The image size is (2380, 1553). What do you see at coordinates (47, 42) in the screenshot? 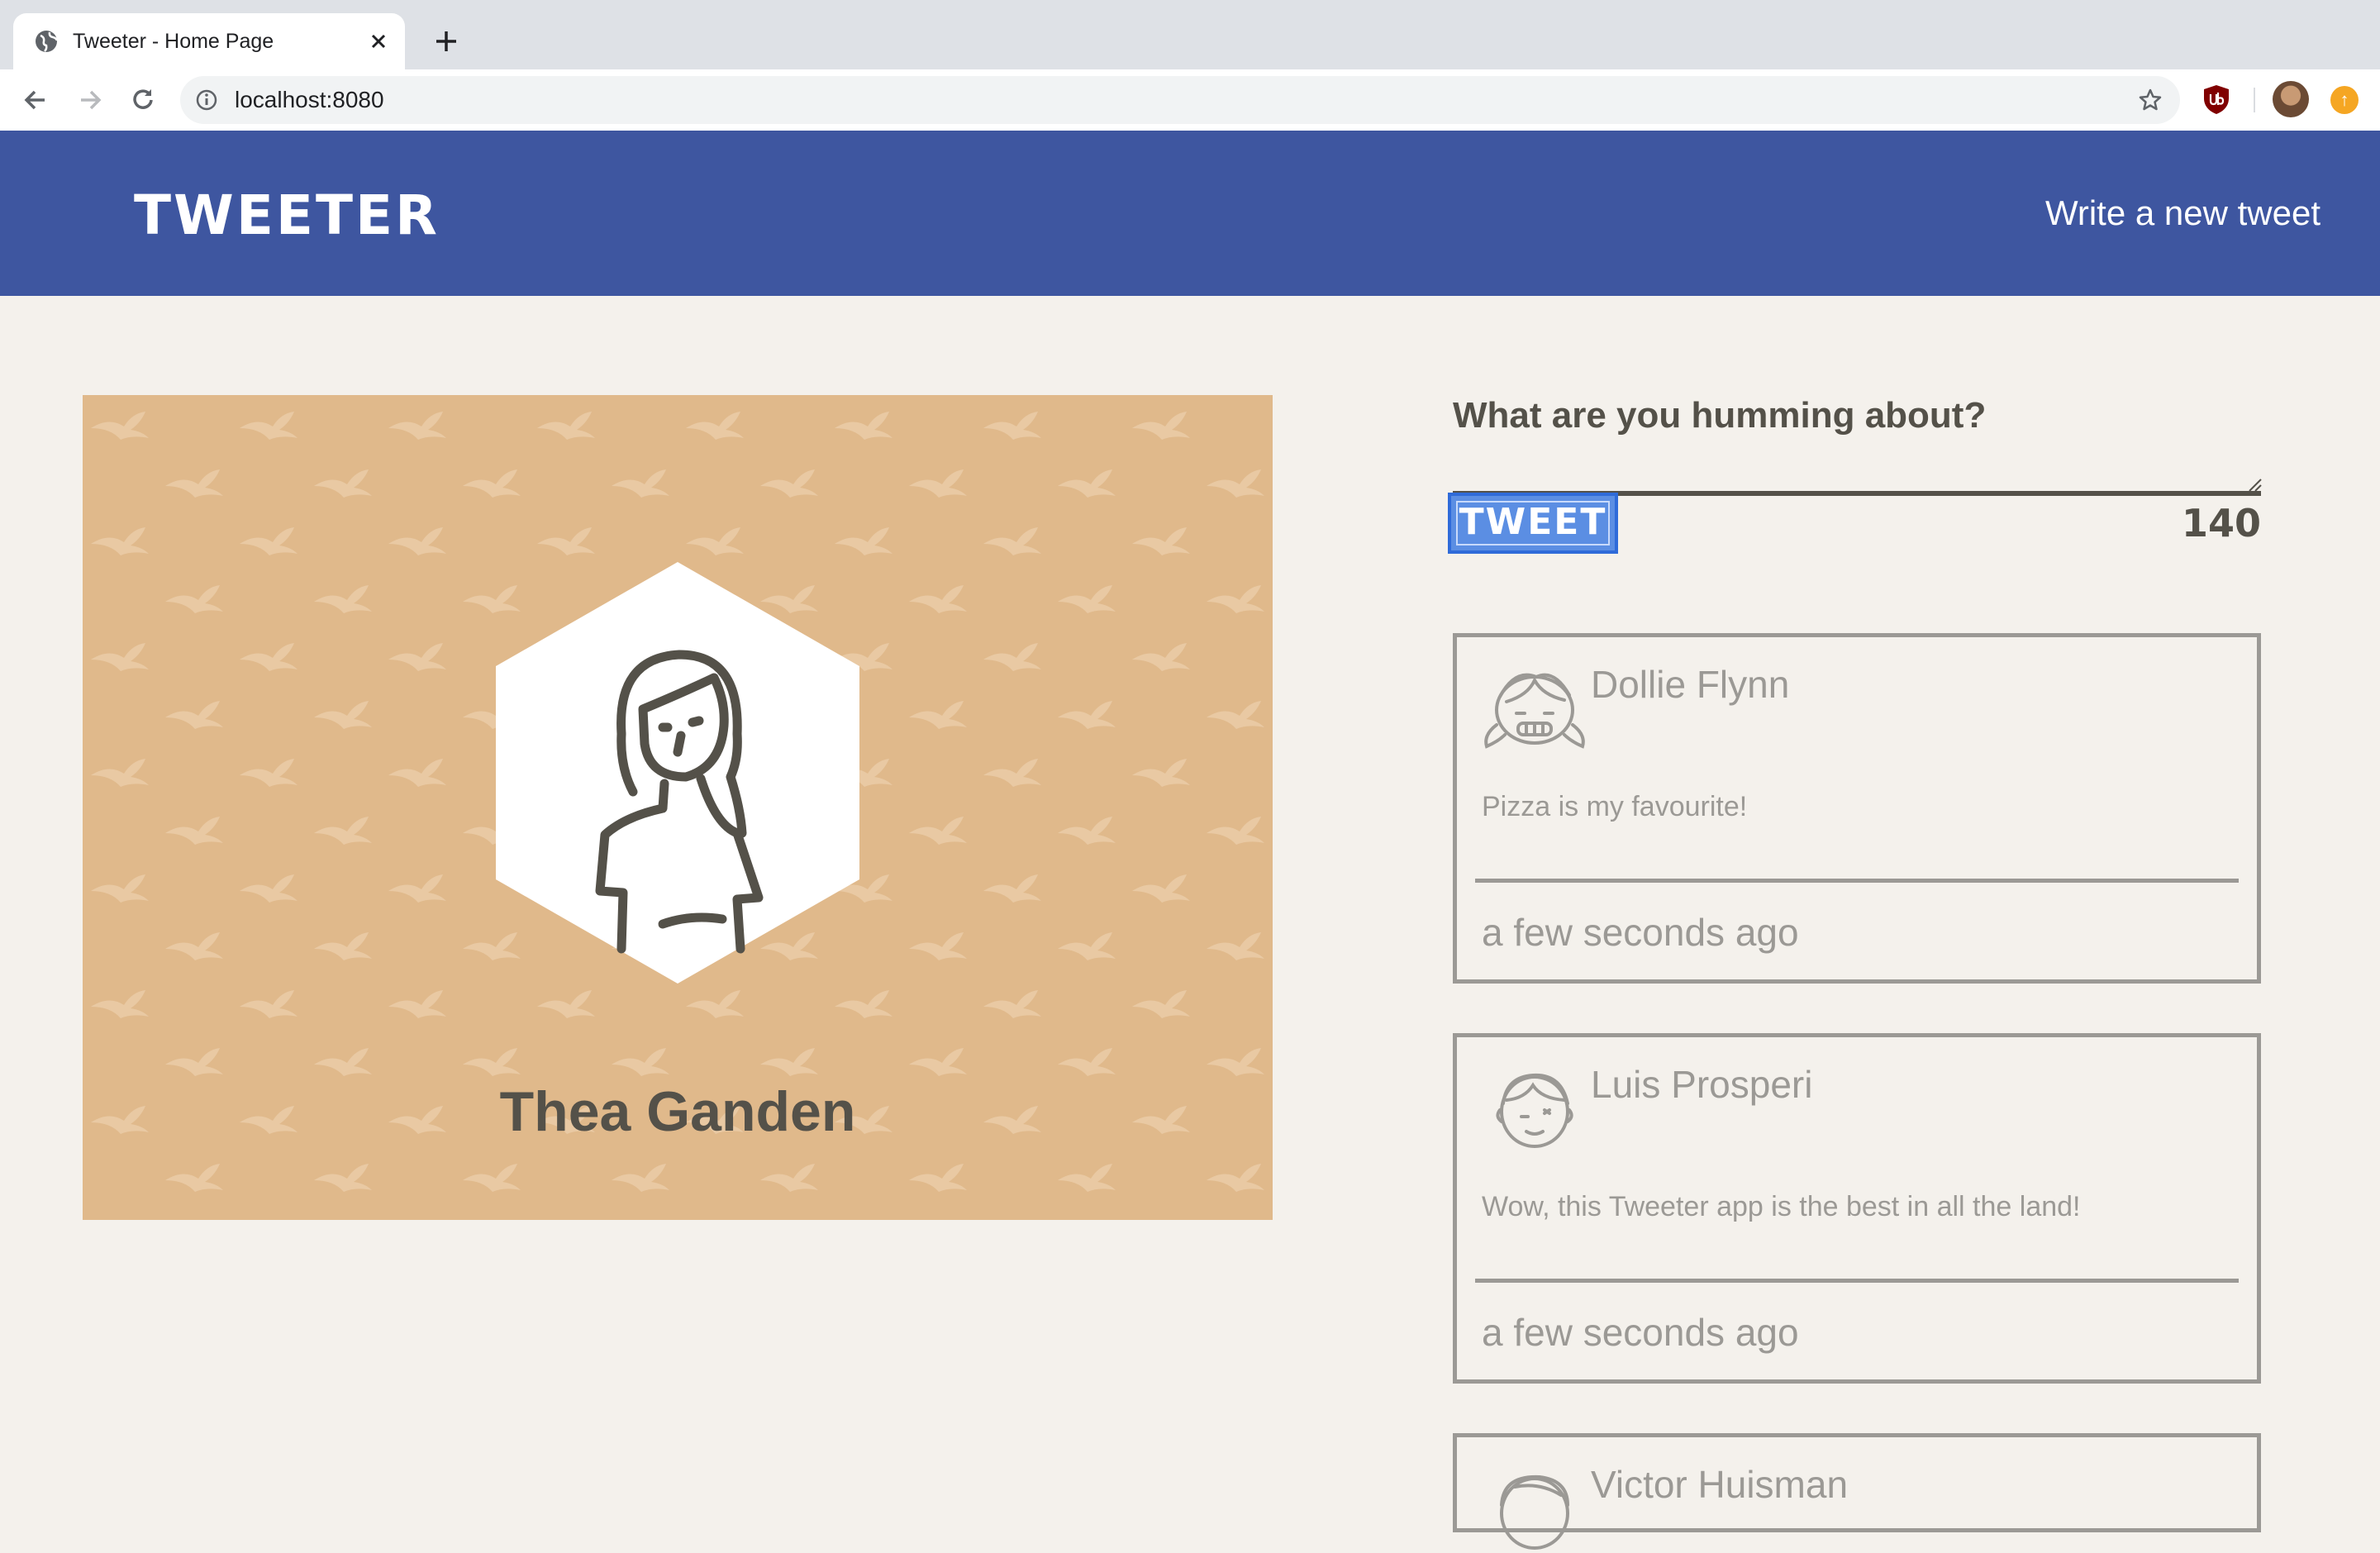
I see `globe-icon` at bounding box center [47, 42].